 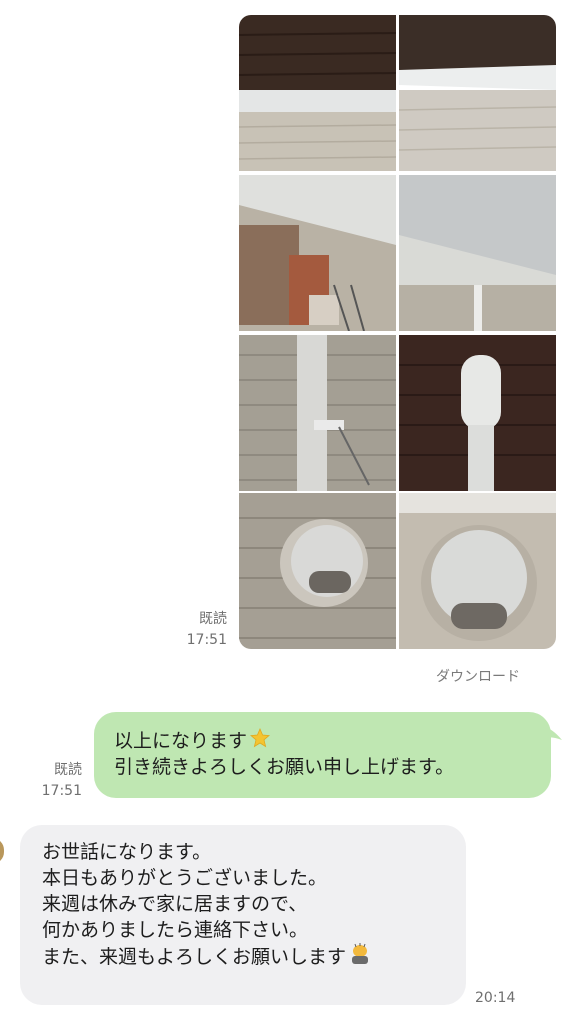 I want to click on photo-vent-hood-painted, so click(x=477, y=571).